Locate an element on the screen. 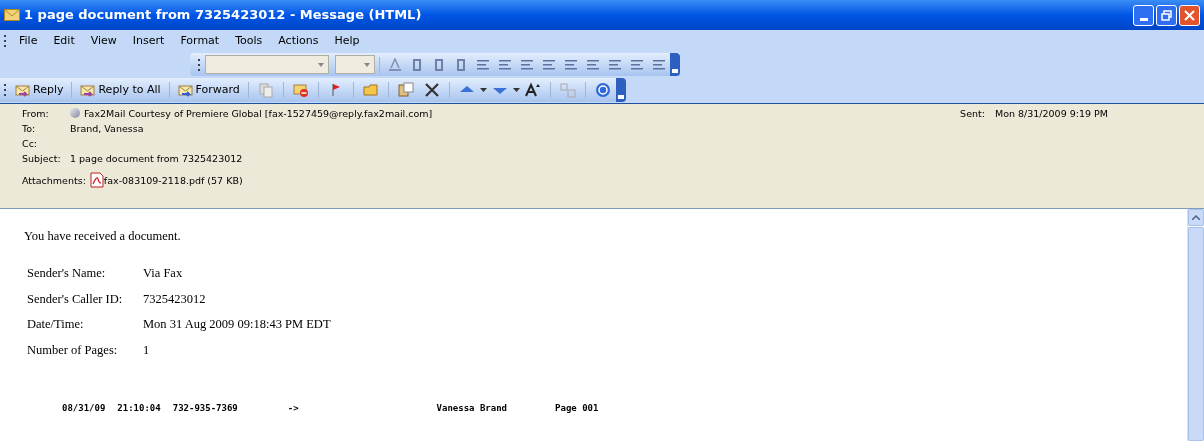  field-label: To: is located at coordinates (29, 129).